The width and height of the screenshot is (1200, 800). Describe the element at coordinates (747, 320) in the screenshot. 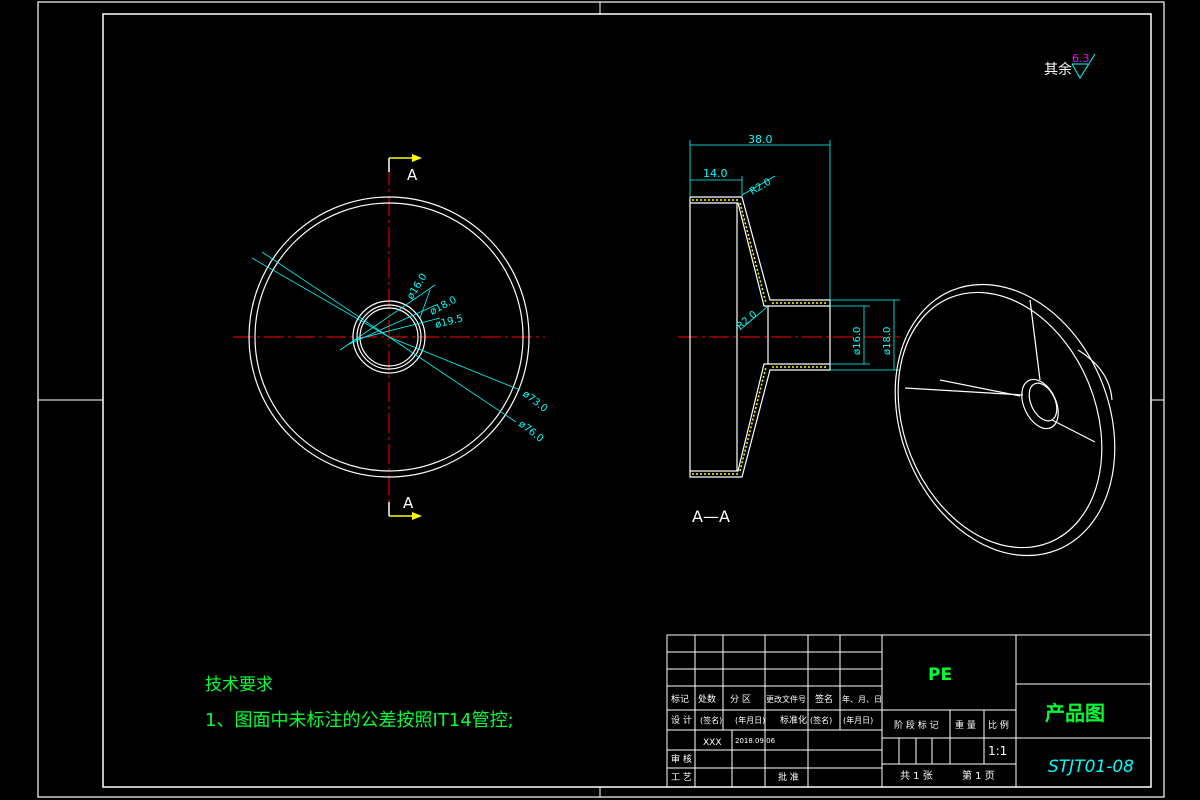

I see `dim-r2-mid: R2.0` at that location.